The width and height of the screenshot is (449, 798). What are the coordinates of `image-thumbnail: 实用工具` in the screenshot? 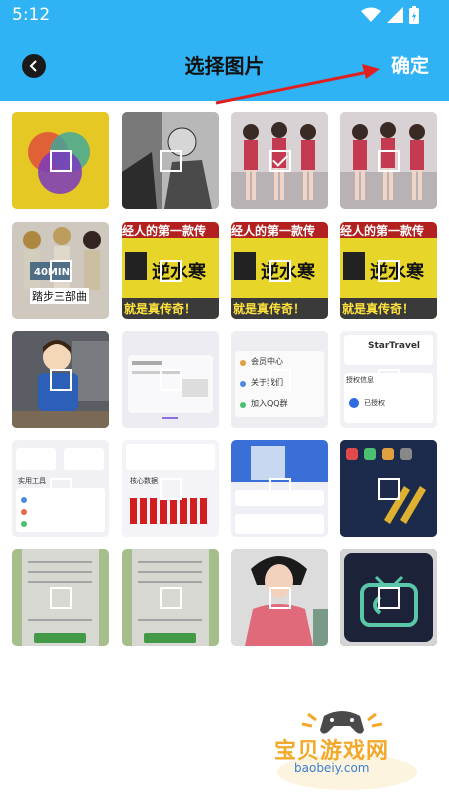 It's located at (60, 488).